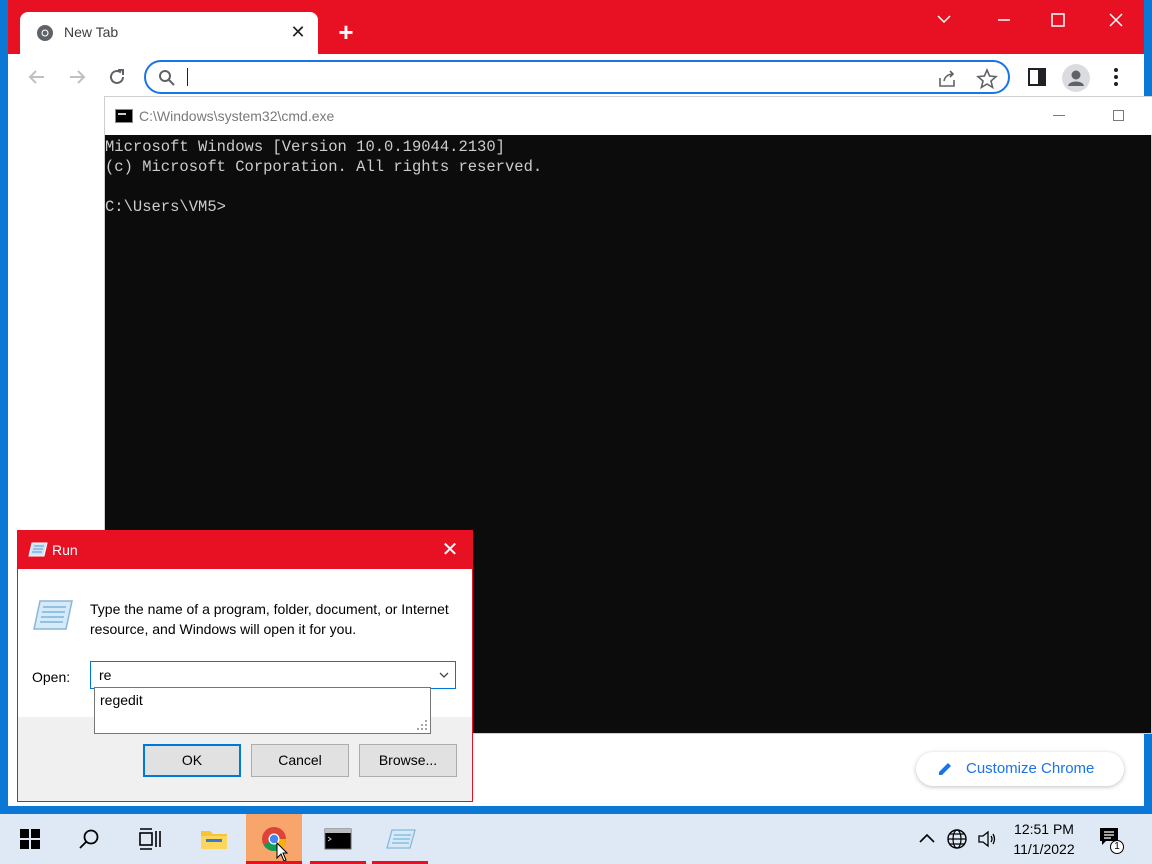  Describe the element at coordinates (444, 675) in the screenshot. I see `chevron-down-icon` at that location.